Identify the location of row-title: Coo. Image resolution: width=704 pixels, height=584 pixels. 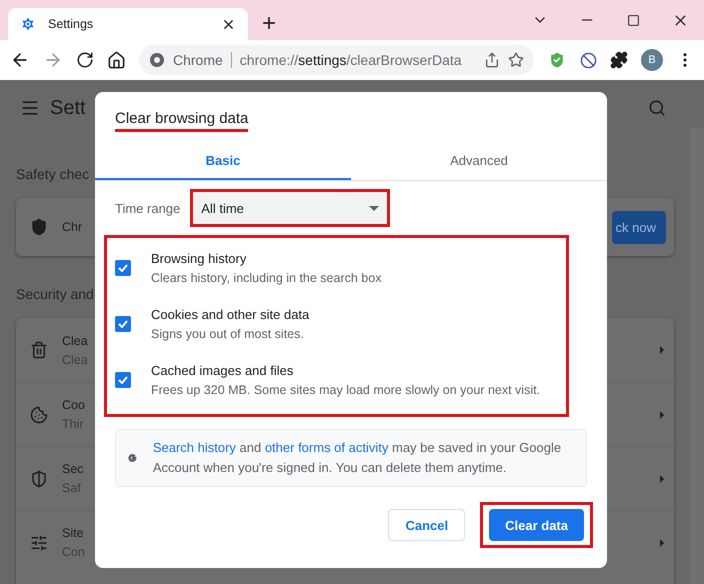
(73, 405).